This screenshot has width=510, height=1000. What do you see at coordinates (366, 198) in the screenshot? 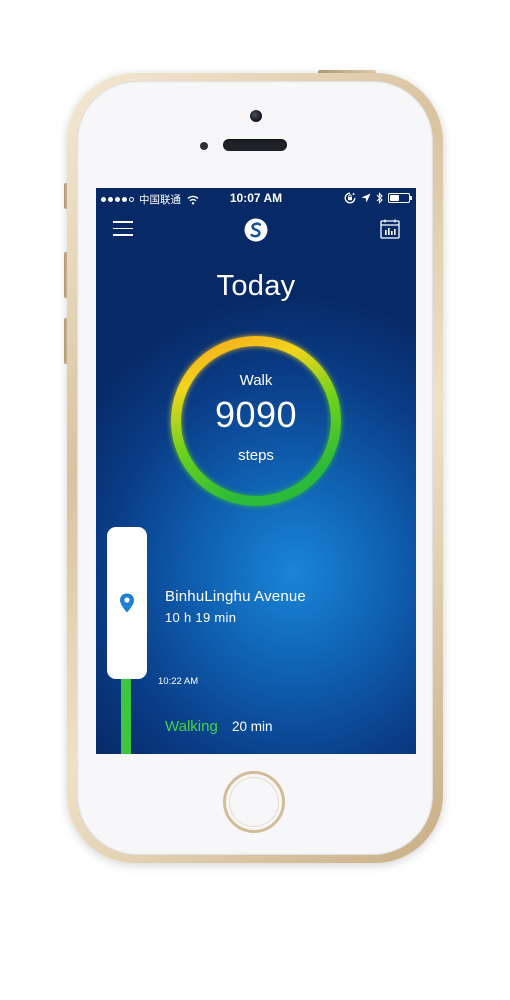
I see `location-arrow-icon` at bounding box center [366, 198].